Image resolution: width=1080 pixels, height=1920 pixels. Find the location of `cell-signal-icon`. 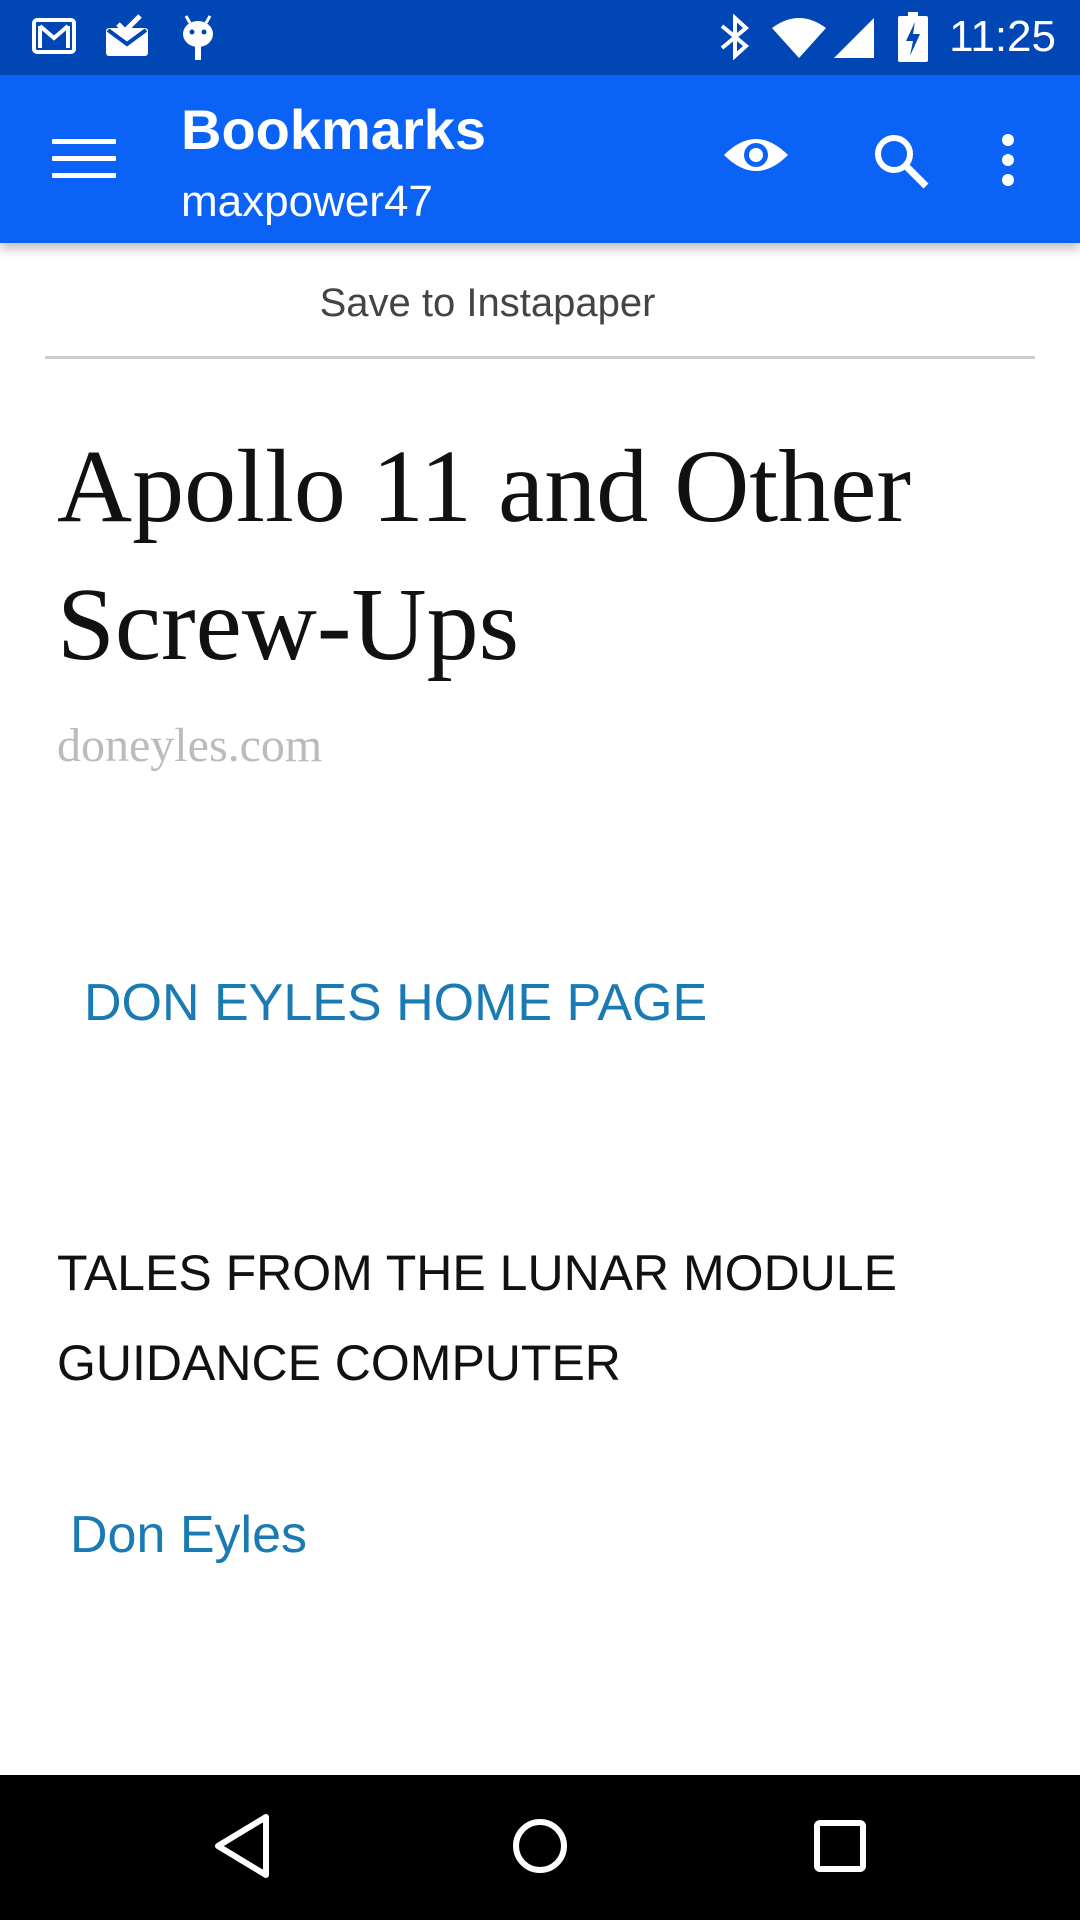

cell-signal-icon is located at coordinates (854, 40).